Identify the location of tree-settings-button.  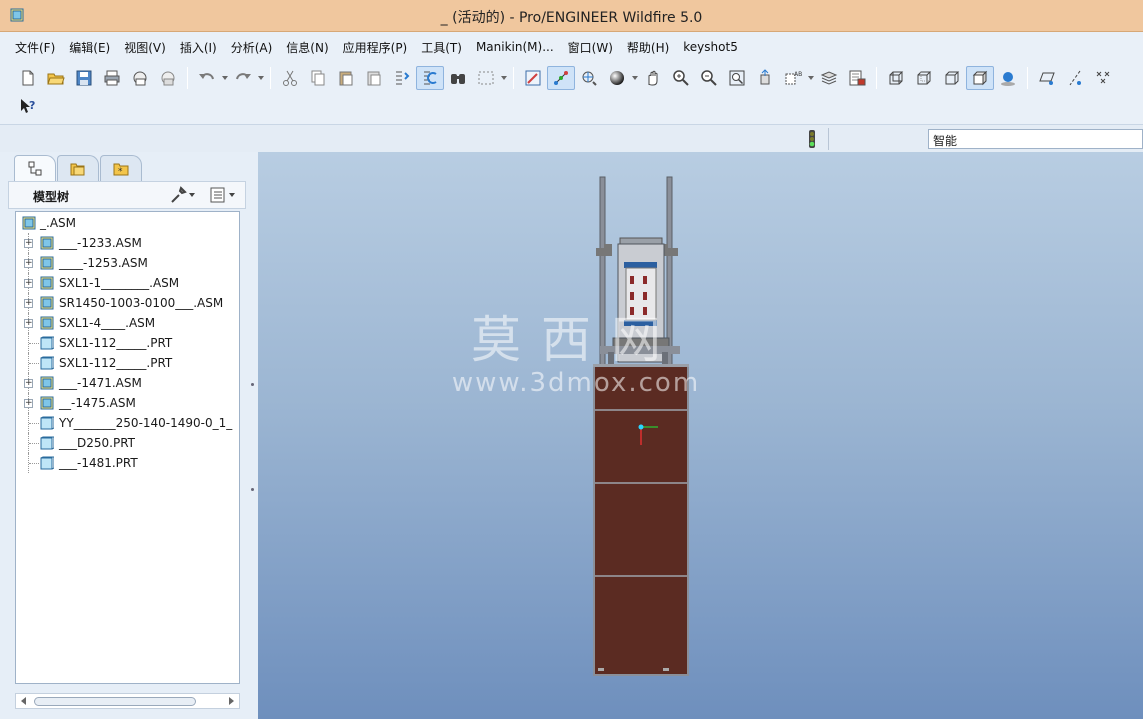
(182, 195).